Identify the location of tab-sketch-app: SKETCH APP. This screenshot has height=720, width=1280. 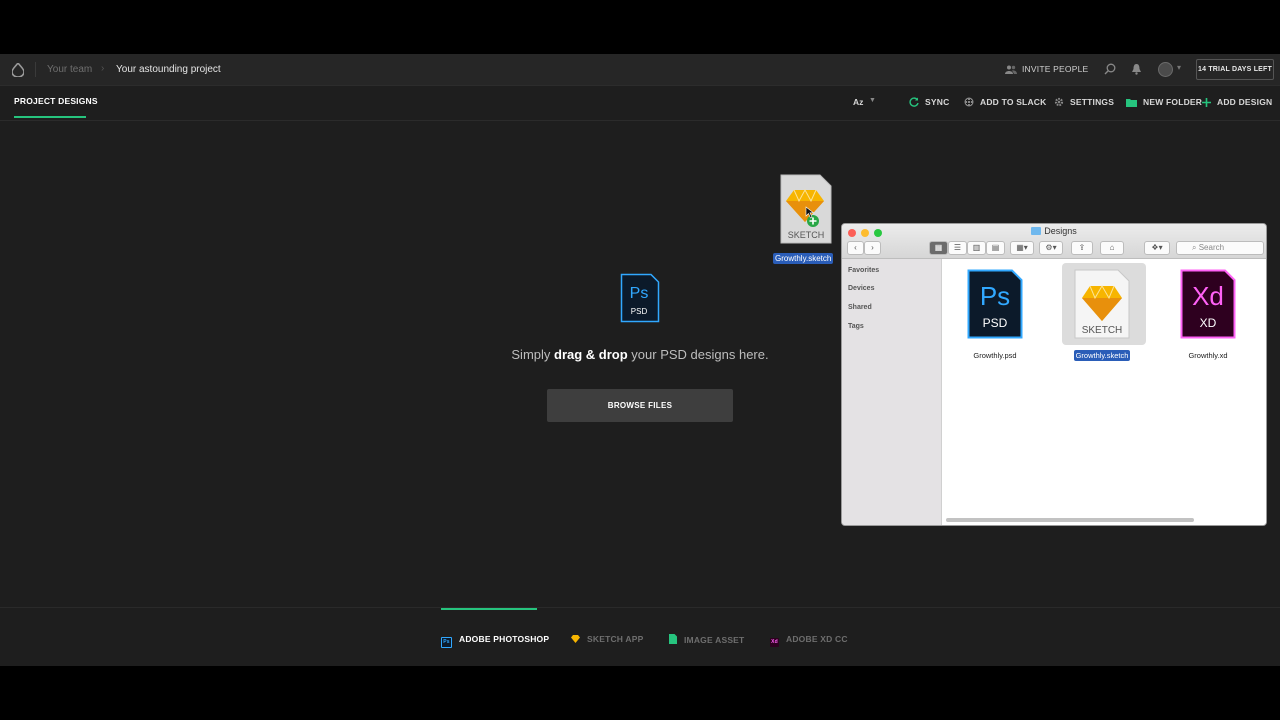
(607, 639).